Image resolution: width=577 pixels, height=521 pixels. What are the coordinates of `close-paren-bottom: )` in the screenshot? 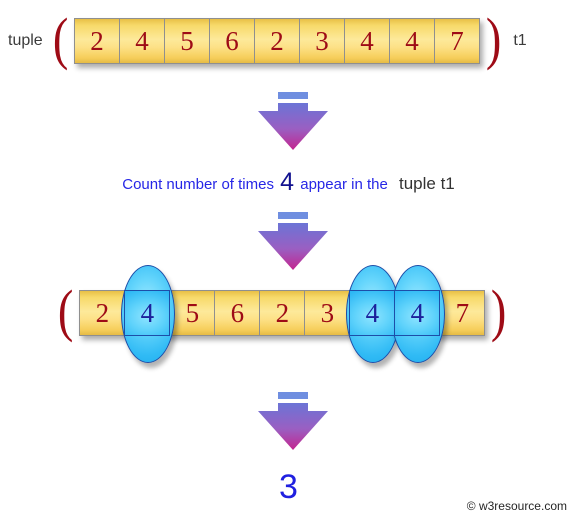 It's located at (499, 311).